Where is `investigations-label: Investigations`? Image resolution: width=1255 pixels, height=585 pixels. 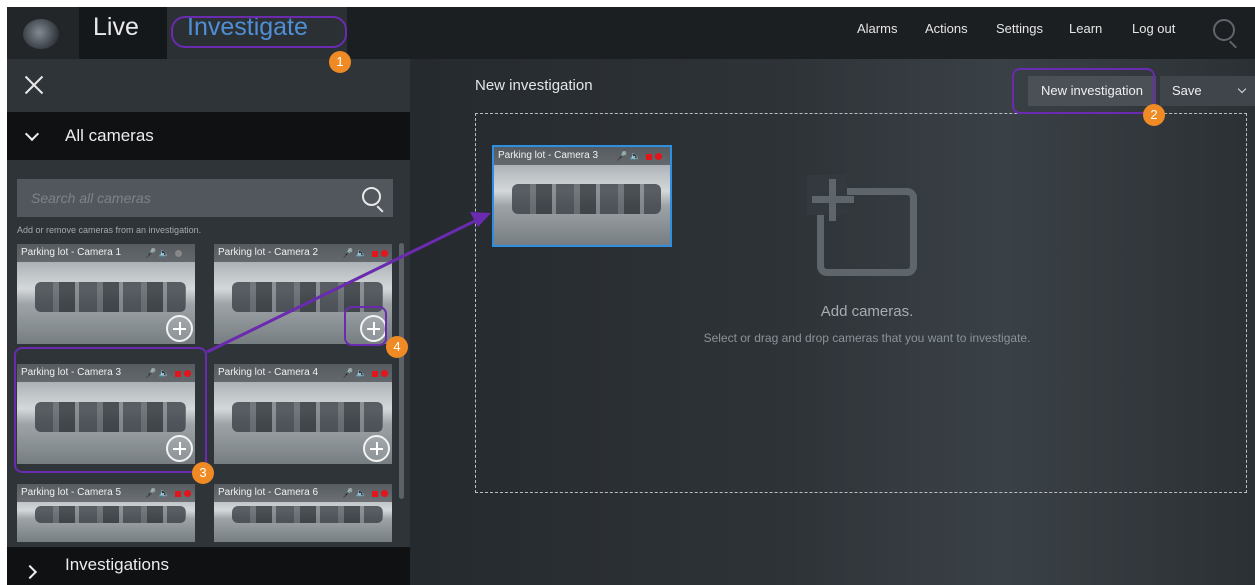 investigations-label: Investigations is located at coordinates (117, 564).